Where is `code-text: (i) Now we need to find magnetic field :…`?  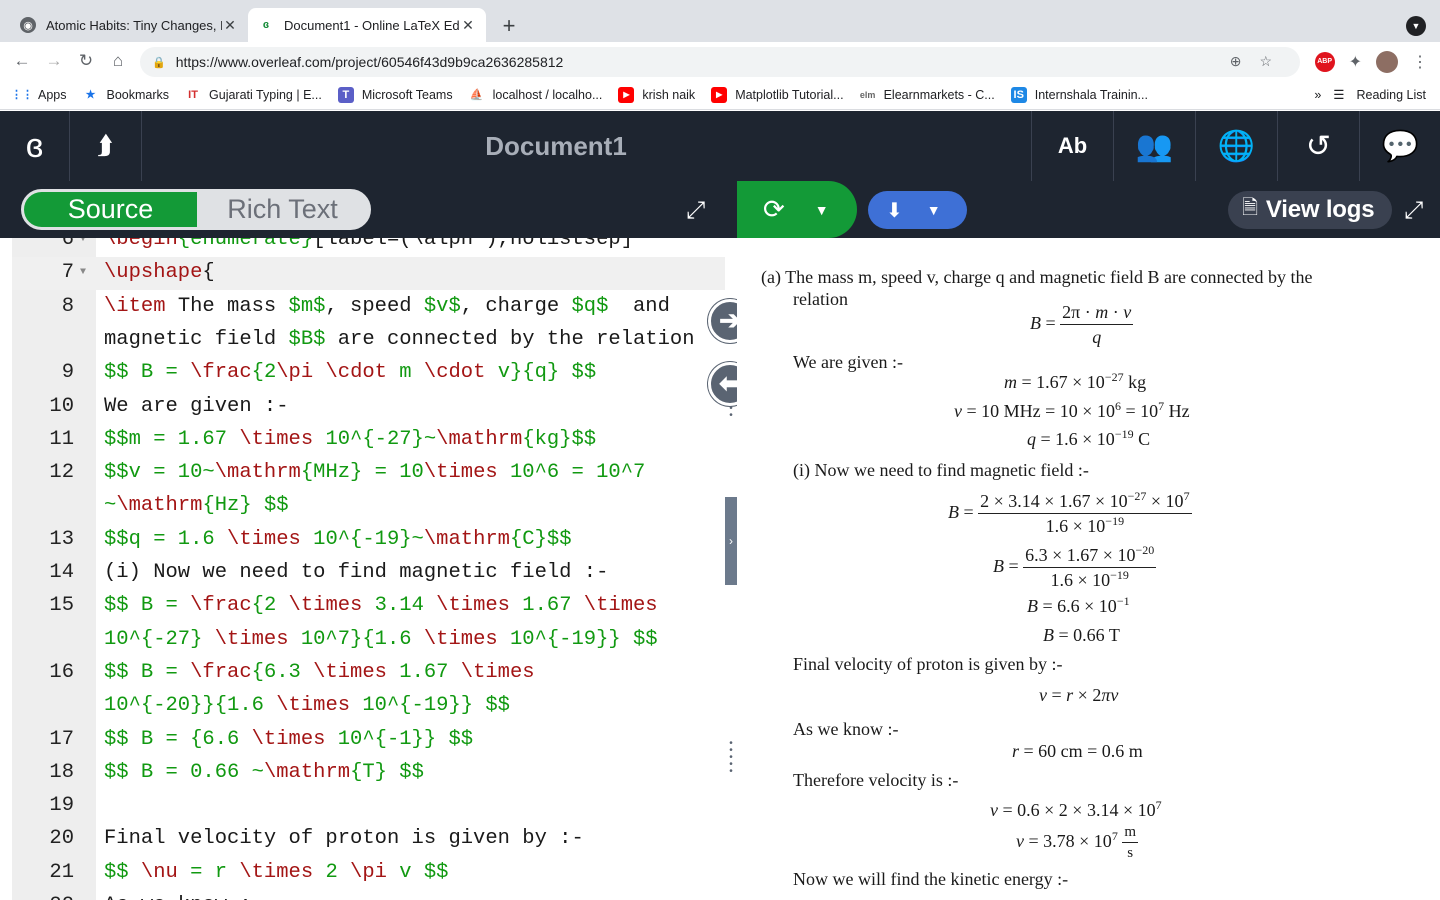 code-text: (i) Now we need to find magnetic field :… is located at coordinates (356, 572).